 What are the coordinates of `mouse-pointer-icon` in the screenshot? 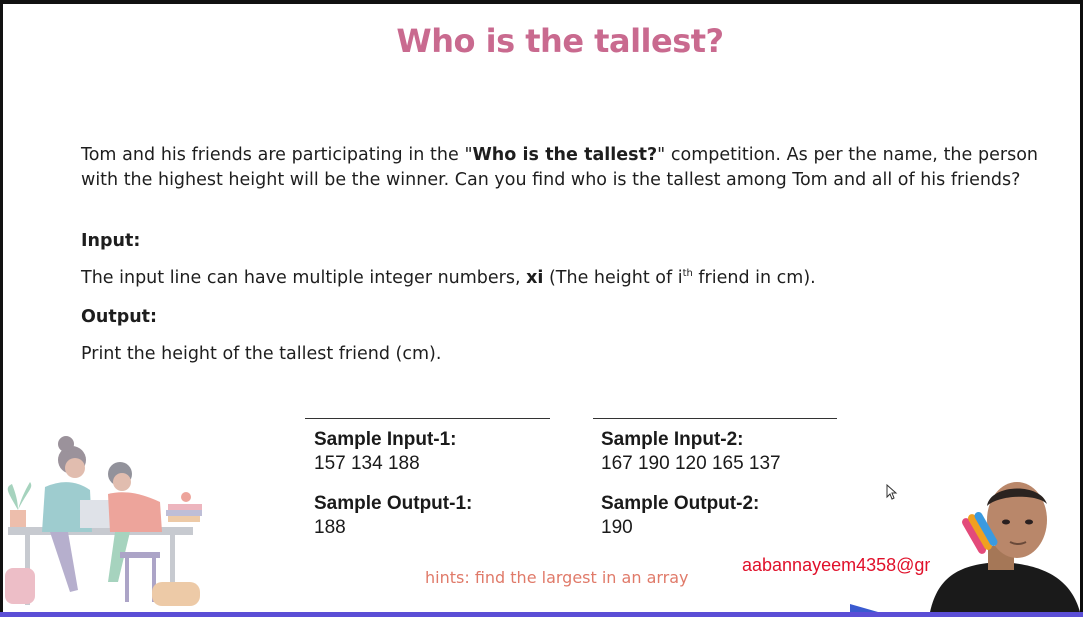 It's located at (892, 492).